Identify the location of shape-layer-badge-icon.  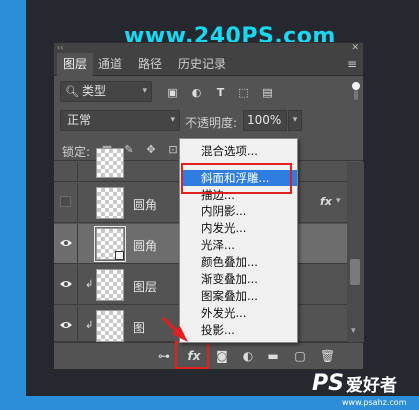
(119, 255).